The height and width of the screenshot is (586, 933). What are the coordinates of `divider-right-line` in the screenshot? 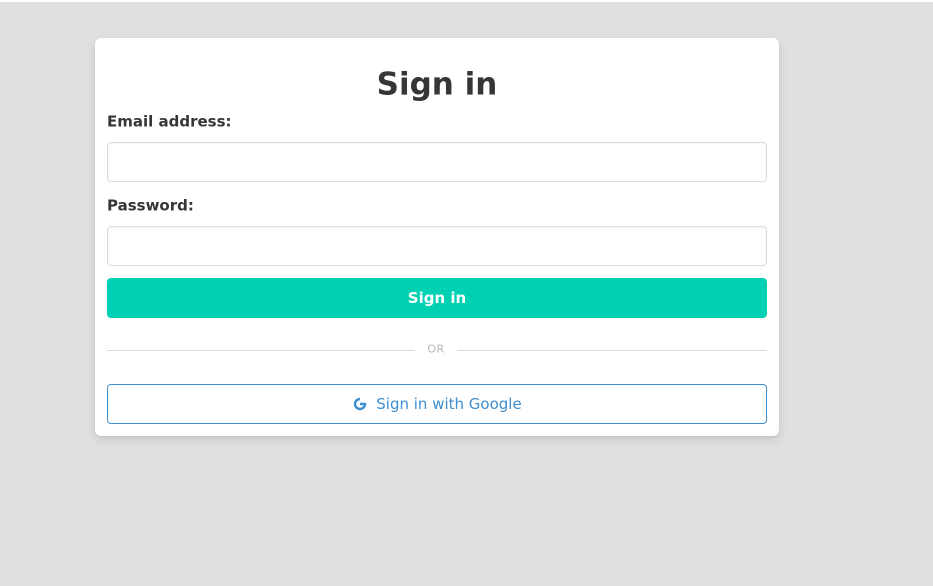 It's located at (612, 350).